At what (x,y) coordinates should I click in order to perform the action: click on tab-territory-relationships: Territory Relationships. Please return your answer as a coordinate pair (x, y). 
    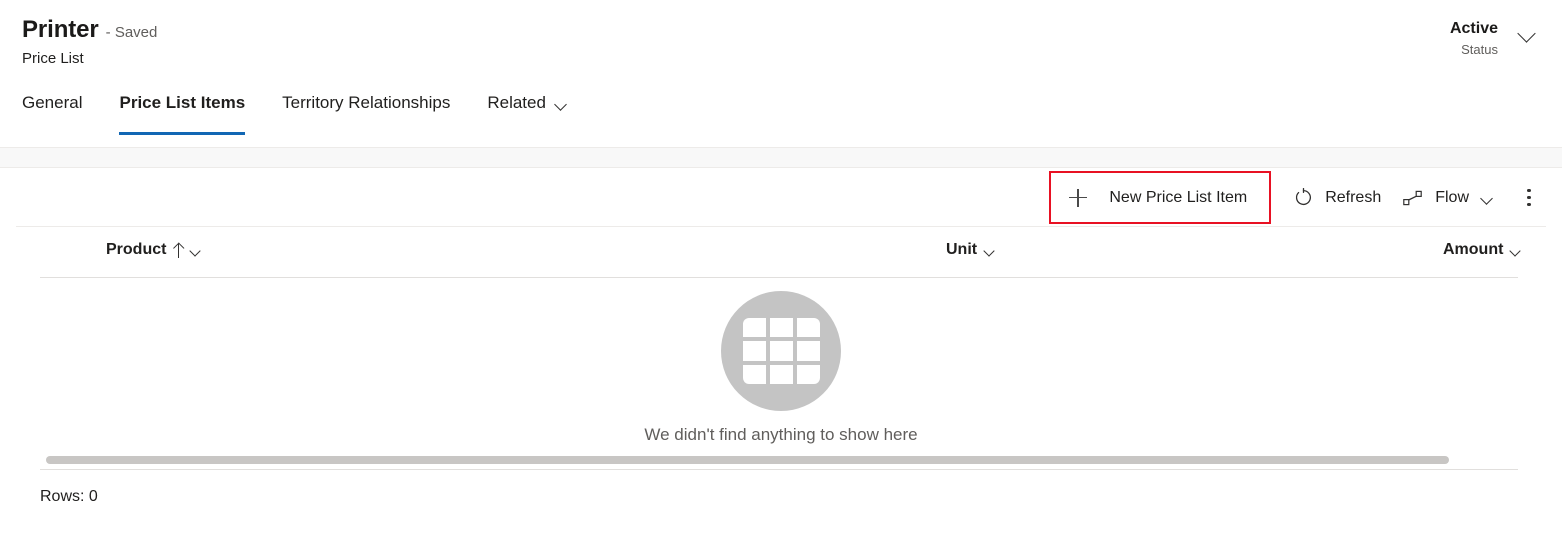
    Looking at the image, I should click on (366, 103).